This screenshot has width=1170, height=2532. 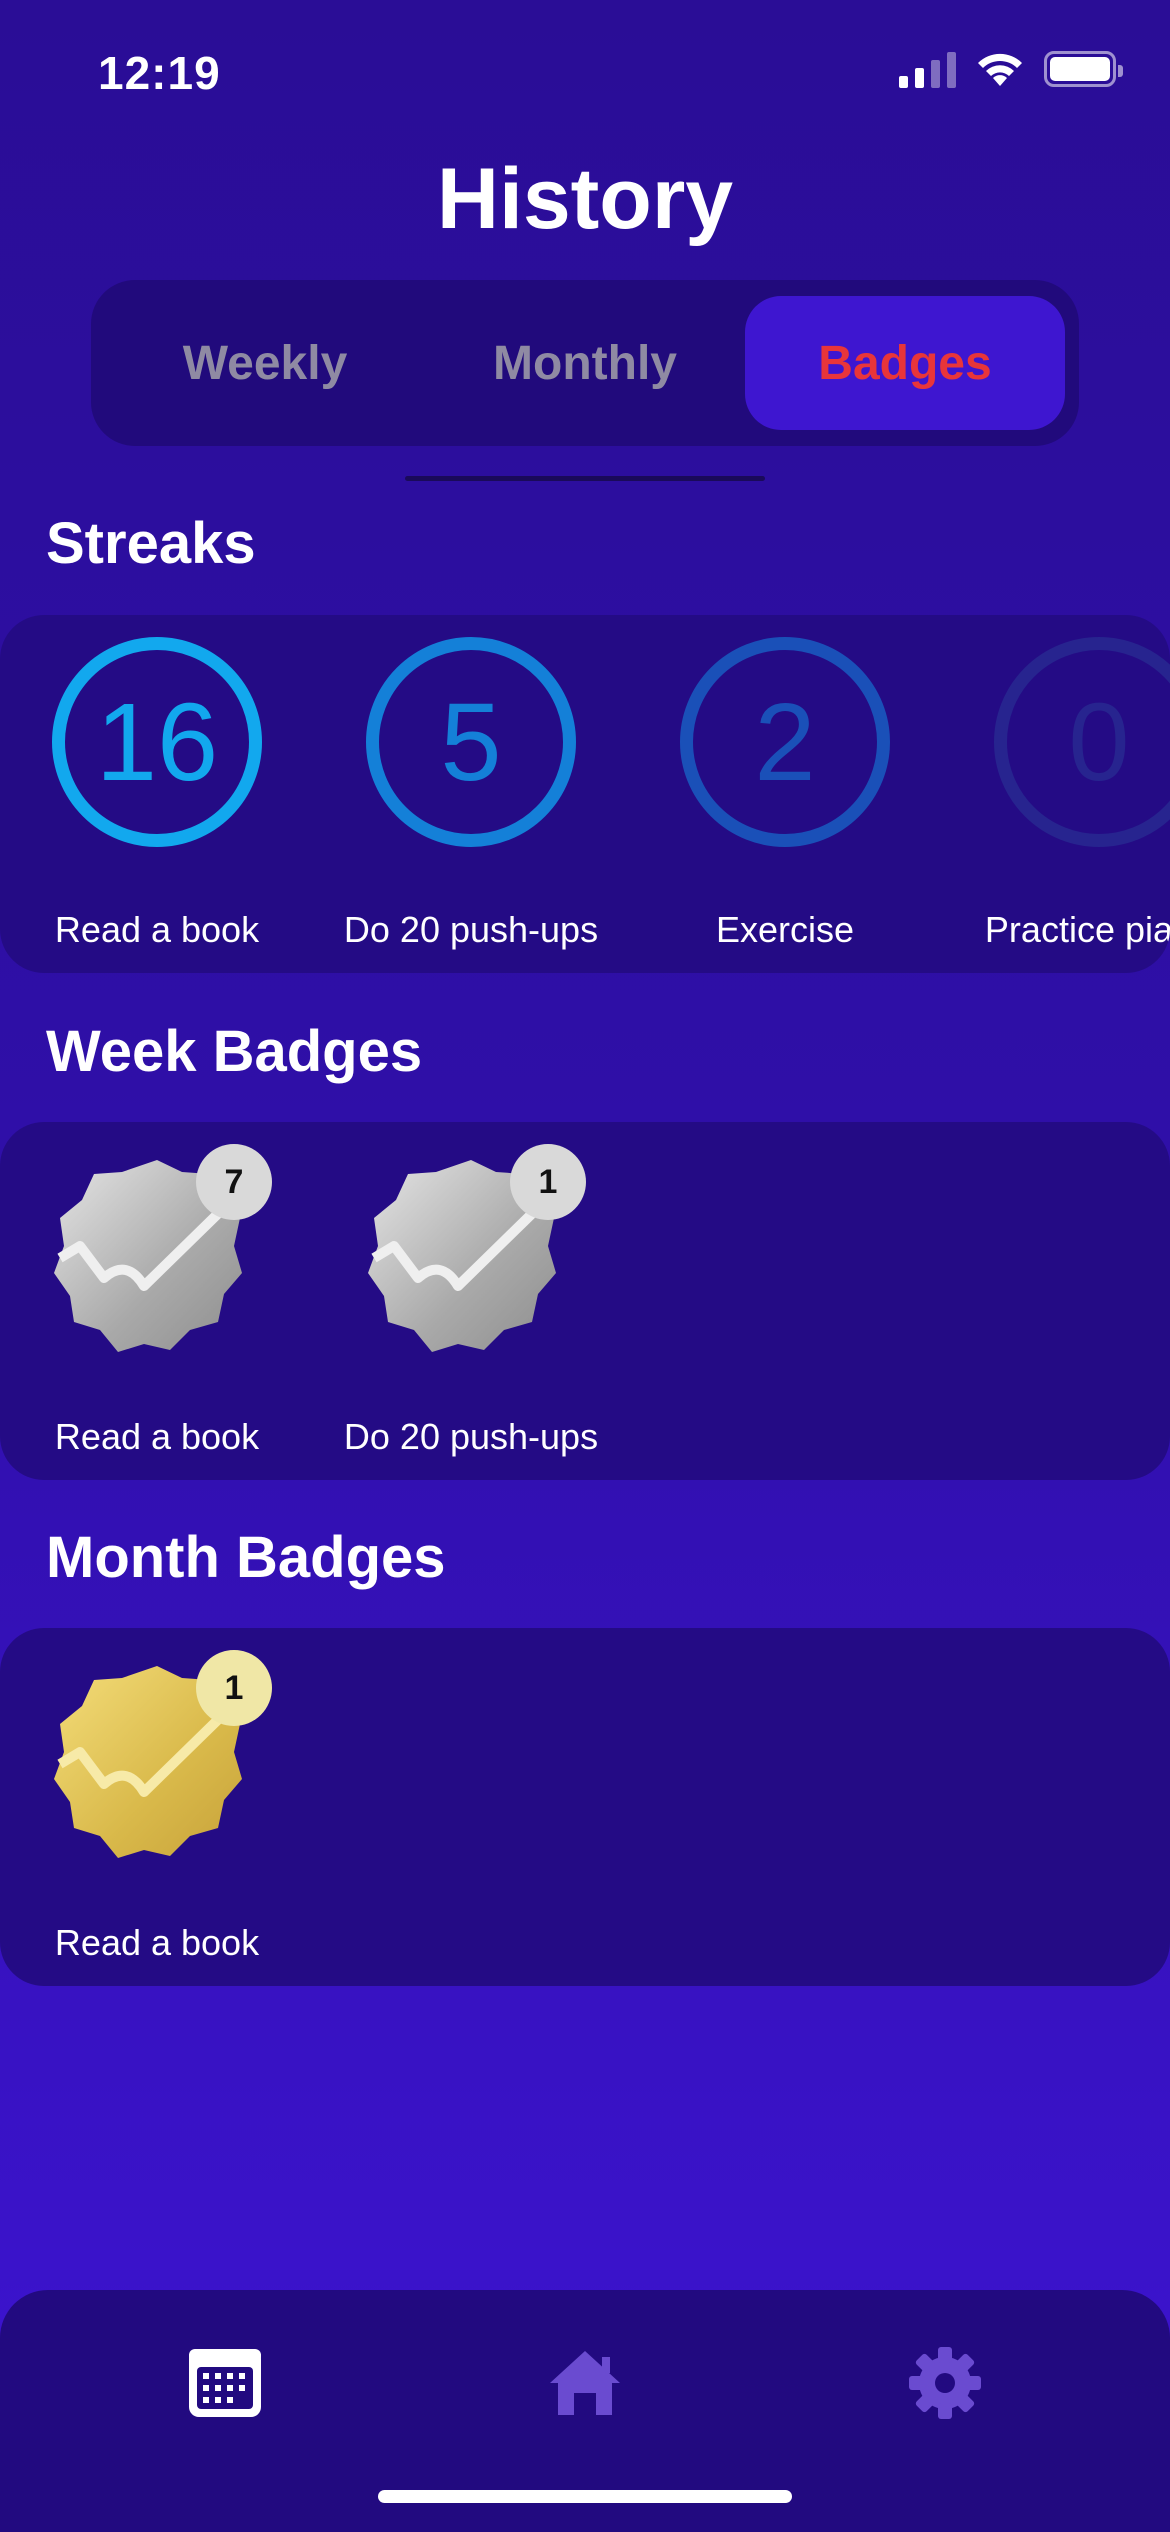 I want to click on month-badges-title: Month Badges, so click(x=246, y=1557).